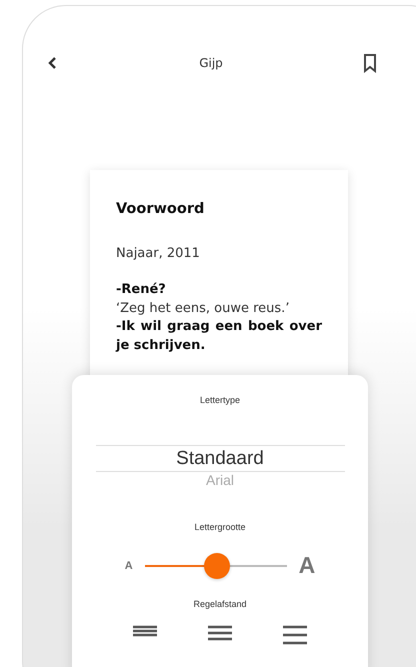 The width and height of the screenshot is (416, 667). I want to click on text-paragraph: ‘Zeg het eens, ouwe reus.’, so click(203, 309).